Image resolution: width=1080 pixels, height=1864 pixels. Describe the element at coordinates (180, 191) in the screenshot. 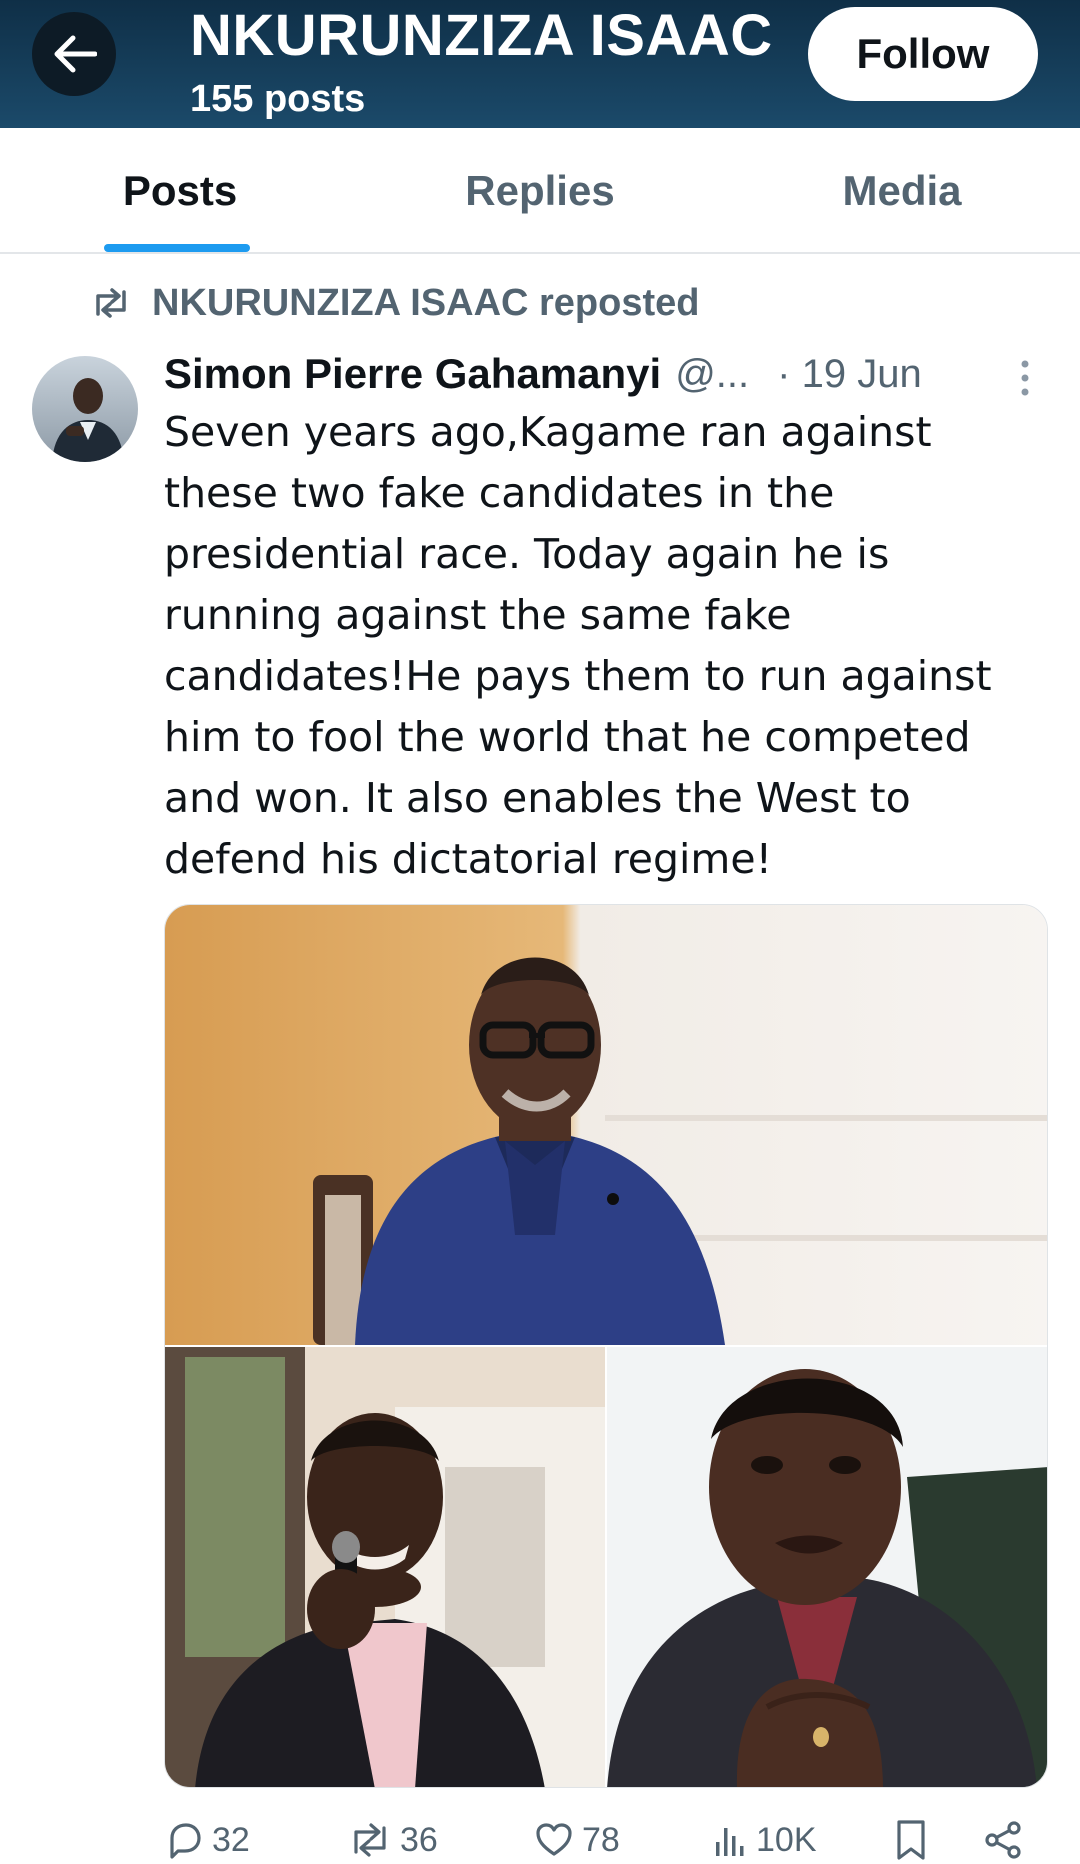

I see `tab-posts: Posts` at that location.